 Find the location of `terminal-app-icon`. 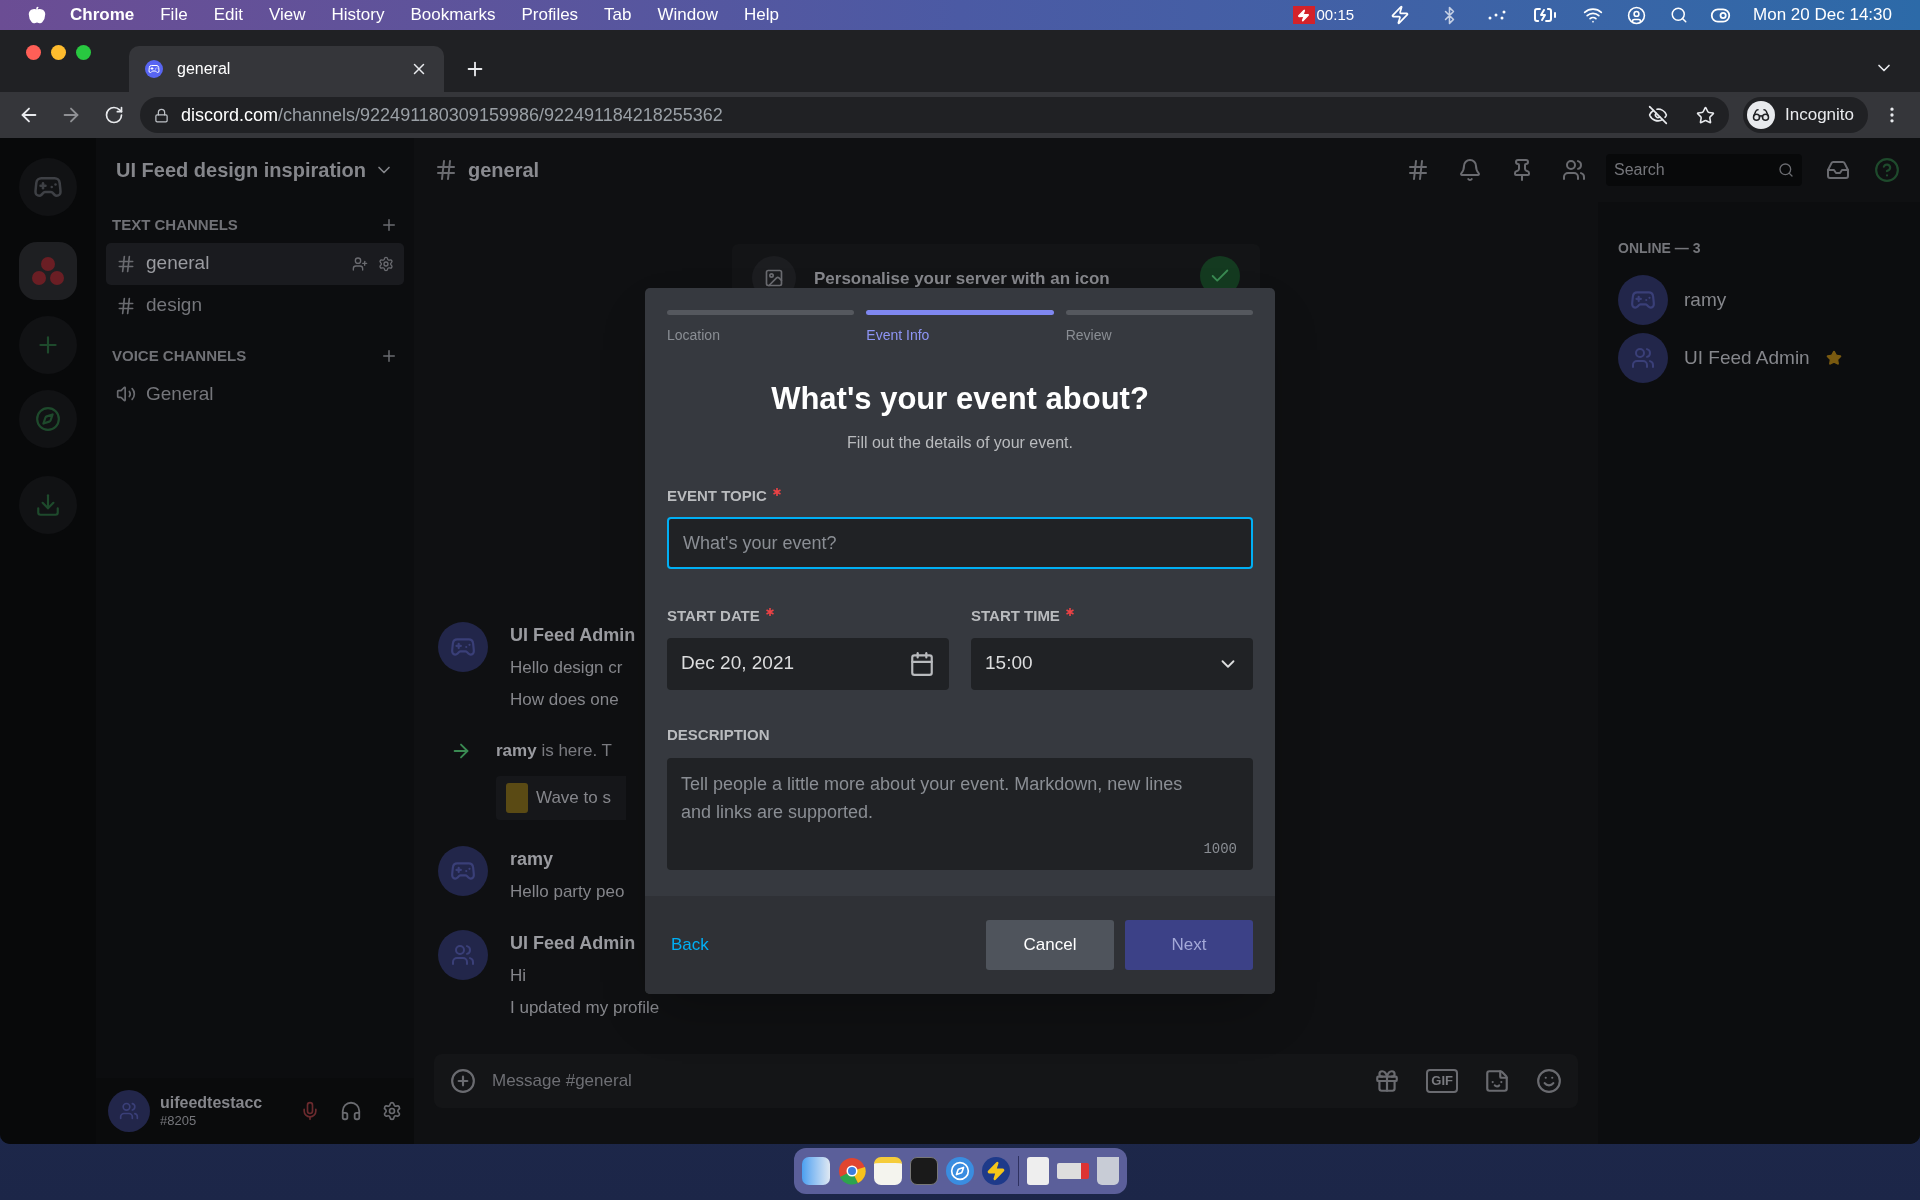

terminal-app-icon is located at coordinates (923, 1171).